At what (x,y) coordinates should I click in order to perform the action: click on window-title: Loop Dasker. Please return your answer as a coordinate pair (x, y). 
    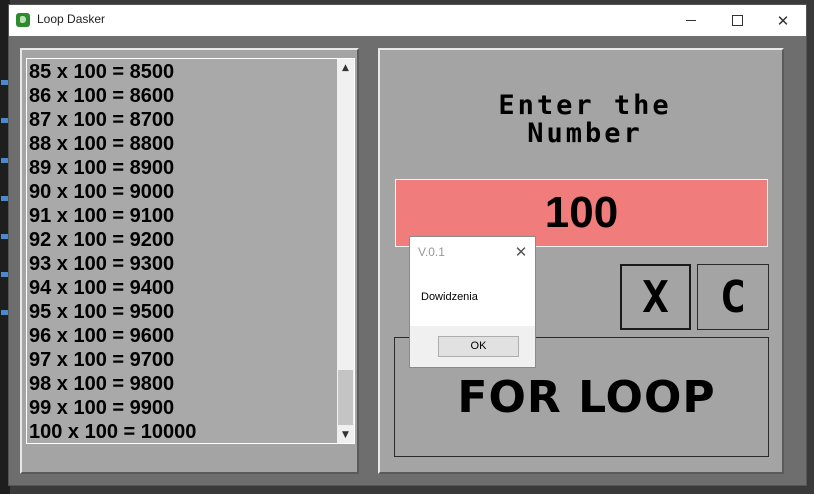
    Looking at the image, I should click on (71, 19).